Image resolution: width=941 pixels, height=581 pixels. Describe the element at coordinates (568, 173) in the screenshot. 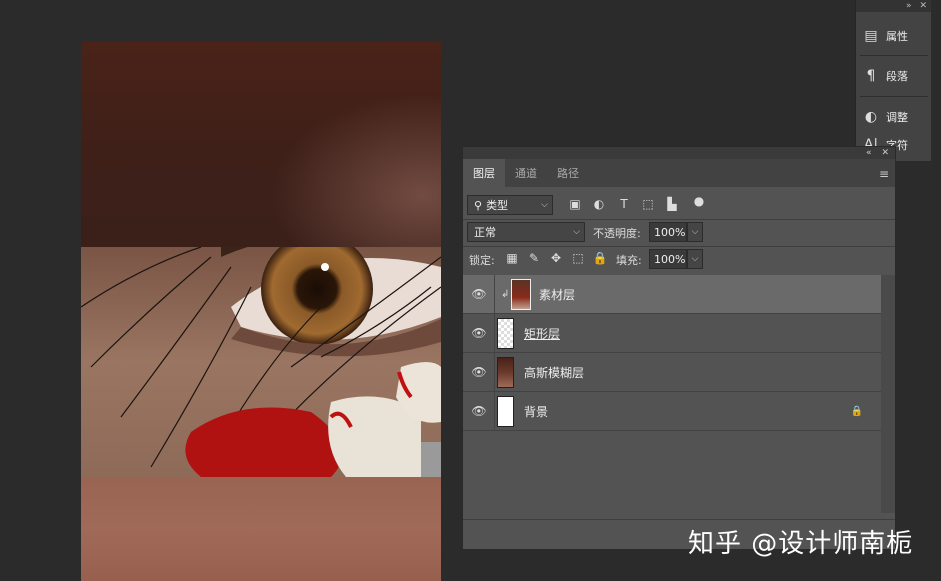

I see `tab-paths: 路径` at that location.